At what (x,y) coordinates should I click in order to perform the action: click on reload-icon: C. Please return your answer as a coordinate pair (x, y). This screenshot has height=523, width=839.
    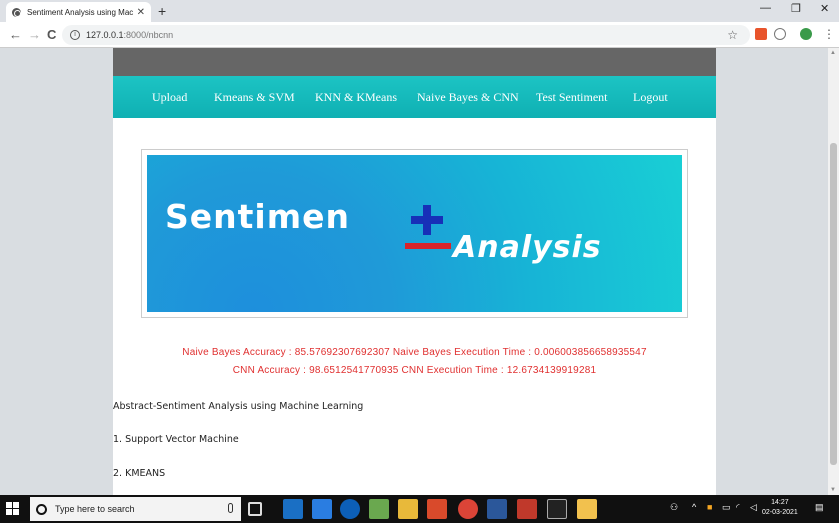
    Looking at the image, I should click on (51, 34).